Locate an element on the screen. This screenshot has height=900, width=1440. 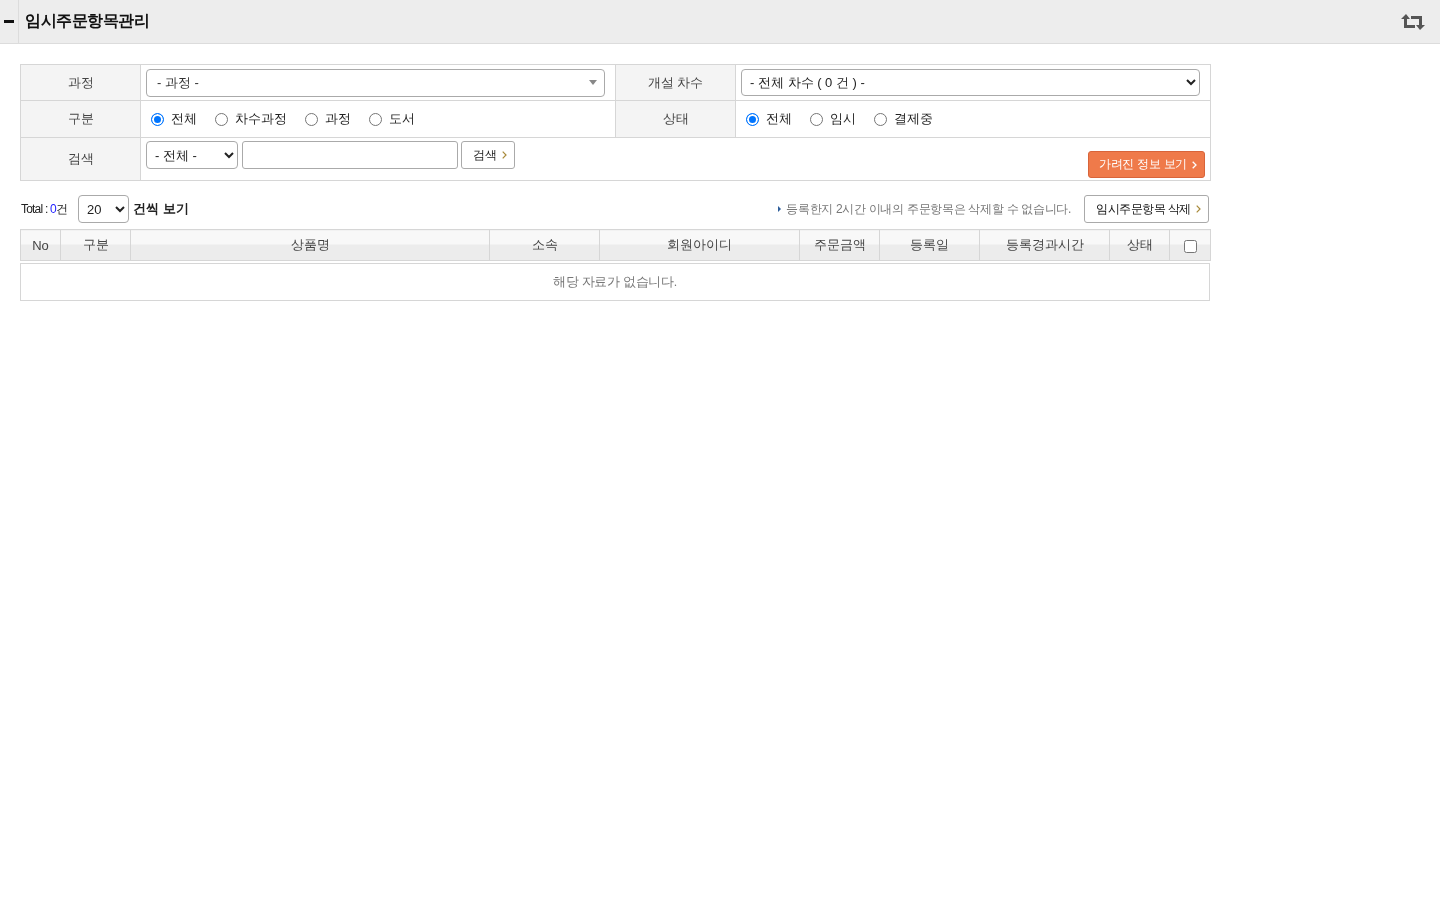
column-header: 등록경과시간 is located at coordinates (1044, 245).